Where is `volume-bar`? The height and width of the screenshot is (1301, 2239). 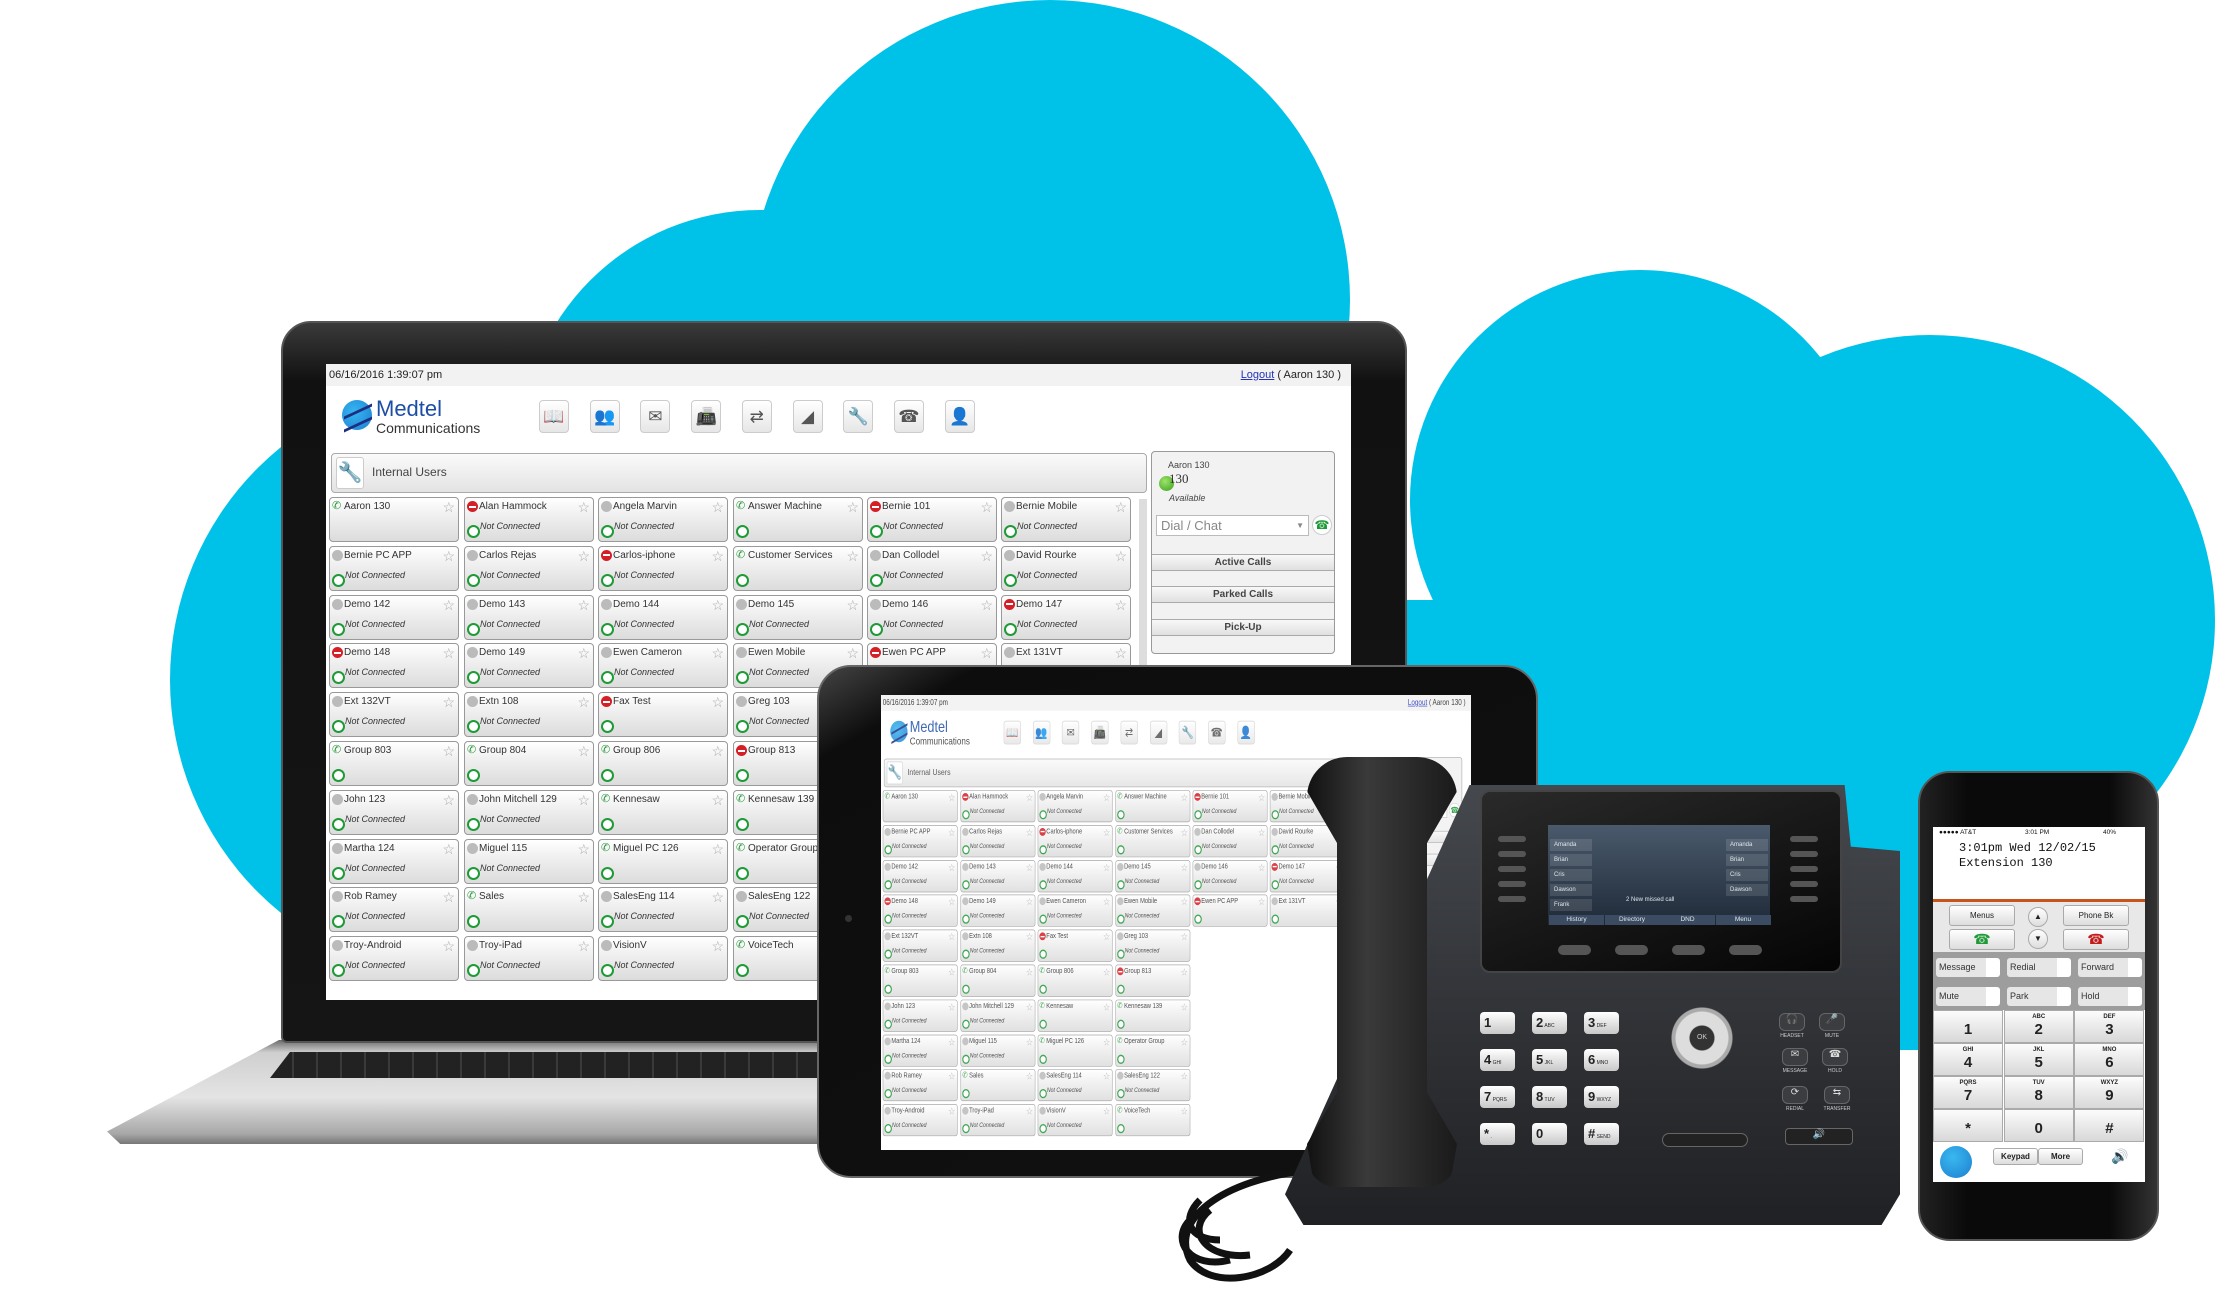
volume-bar is located at coordinates (1705, 1140).